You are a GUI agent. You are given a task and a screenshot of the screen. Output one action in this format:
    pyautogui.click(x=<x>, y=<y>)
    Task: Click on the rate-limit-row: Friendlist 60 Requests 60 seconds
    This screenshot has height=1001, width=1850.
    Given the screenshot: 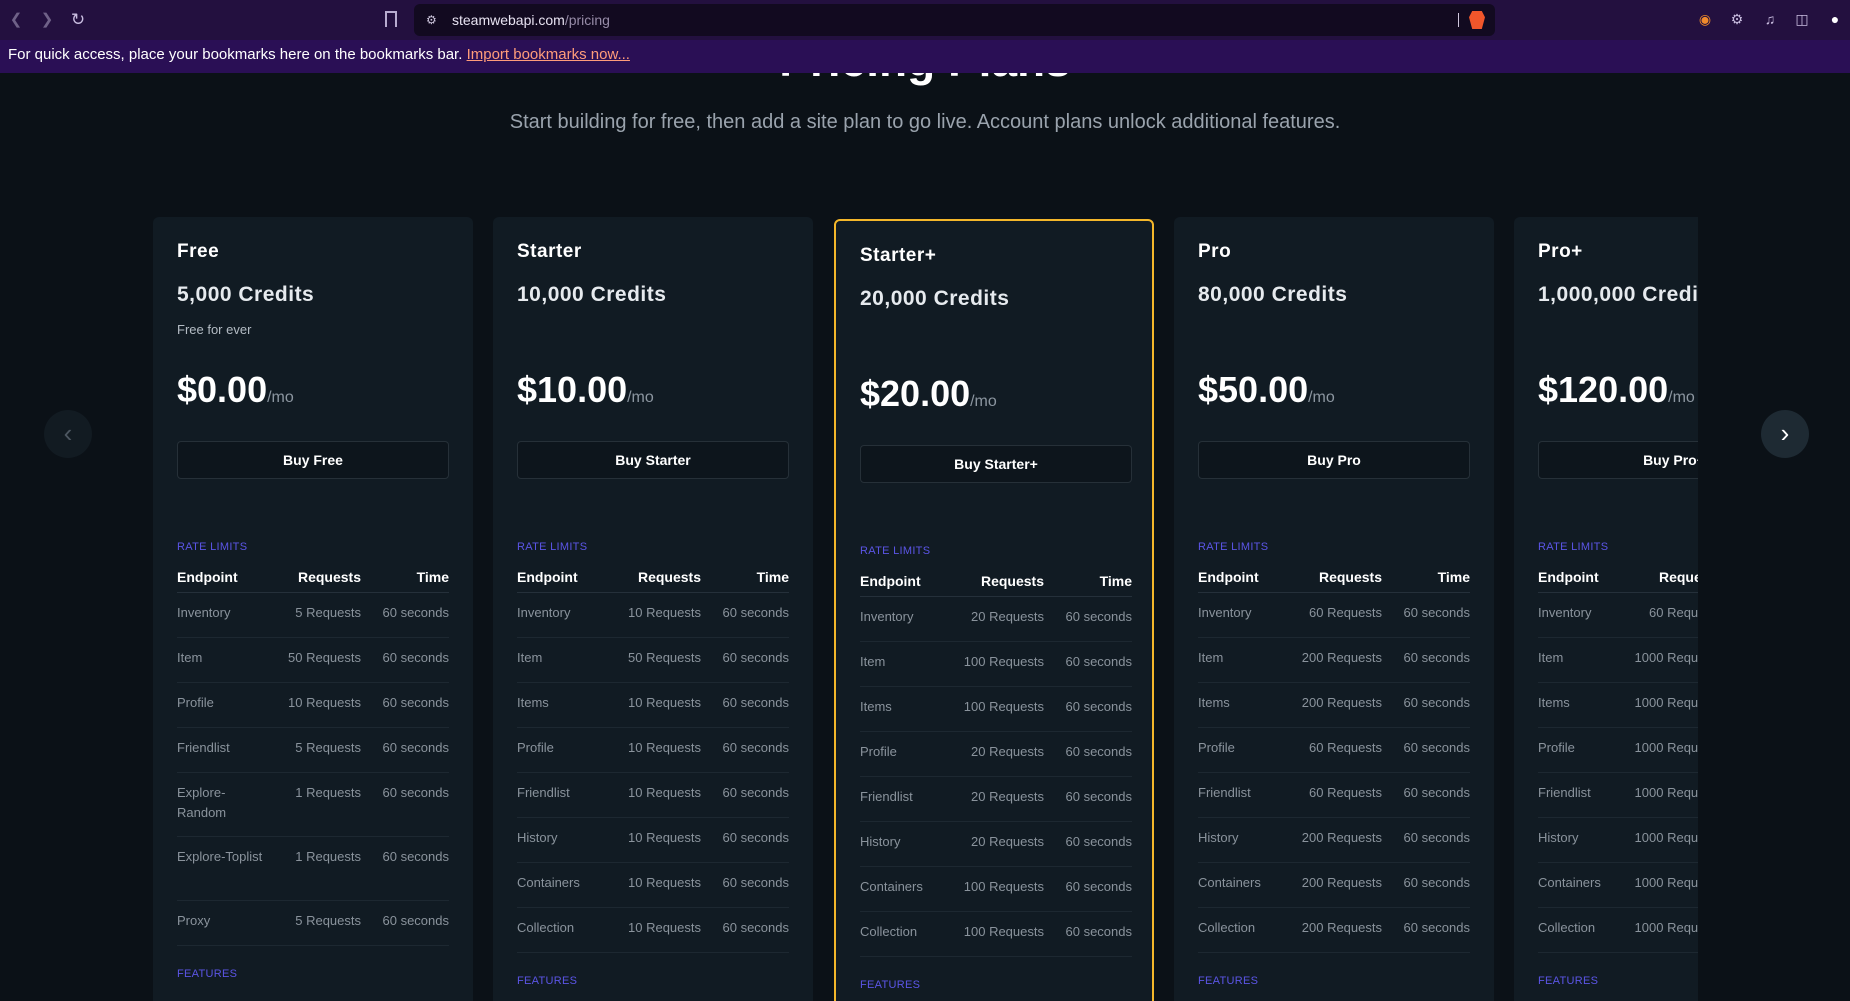 What is the action you would take?
    pyautogui.click(x=1334, y=795)
    